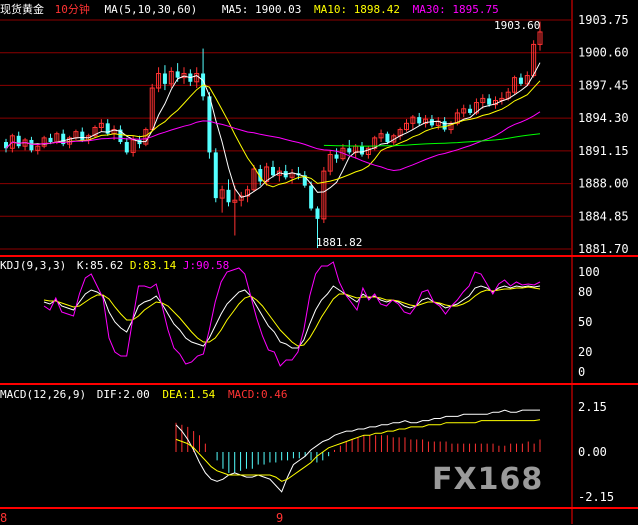  What do you see at coordinates (153, 265) in the screenshot?
I see `kdj-d-value: D:83.14` at bounding box center [153, 265].